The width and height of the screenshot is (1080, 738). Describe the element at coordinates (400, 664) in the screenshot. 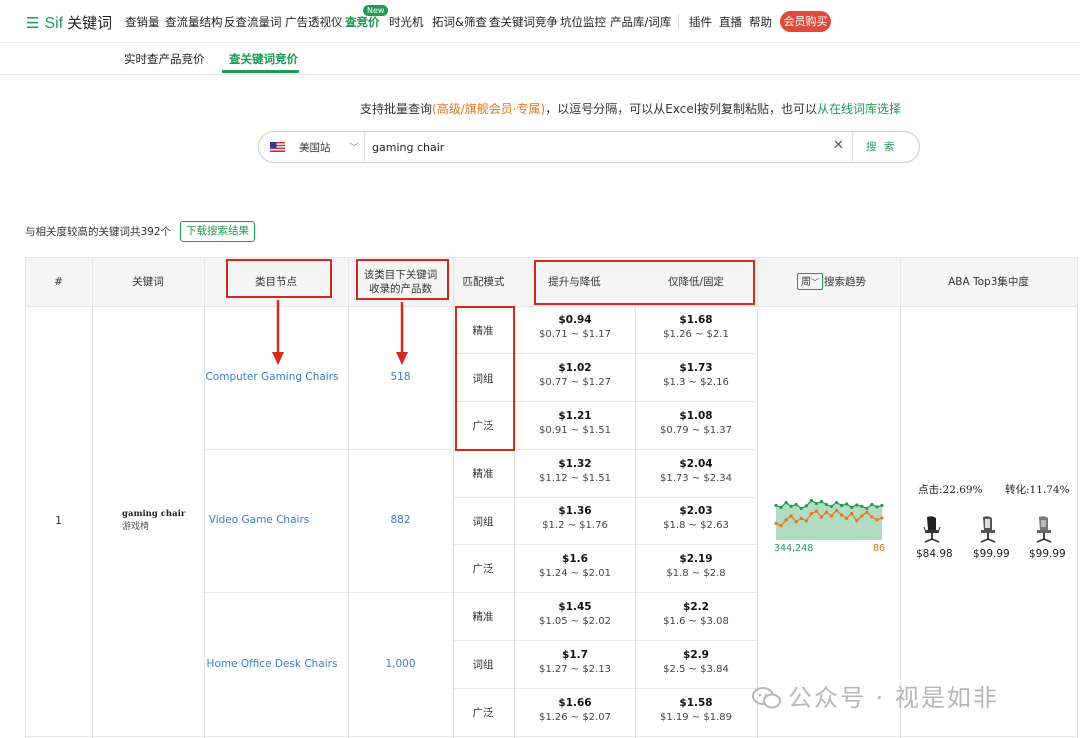

I see `product-count: 1,000` at that location.